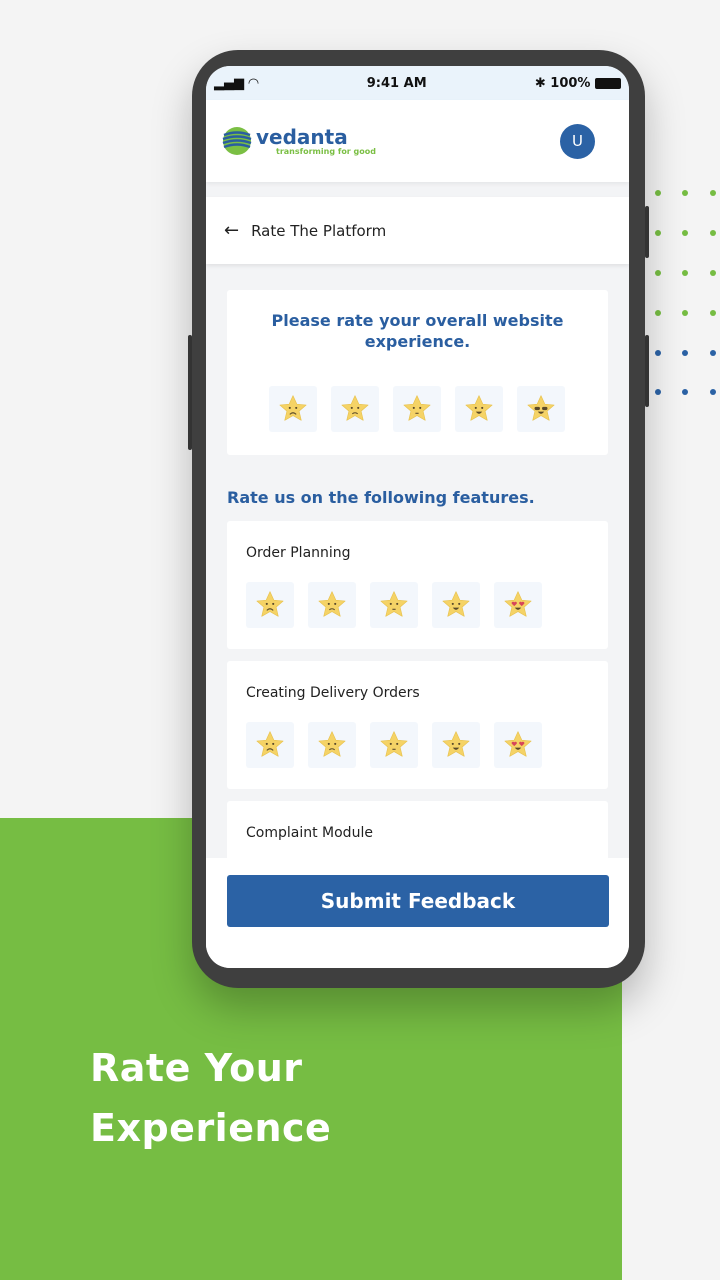  I want to click on feature-label: Complaint Module, so click(309, 833).